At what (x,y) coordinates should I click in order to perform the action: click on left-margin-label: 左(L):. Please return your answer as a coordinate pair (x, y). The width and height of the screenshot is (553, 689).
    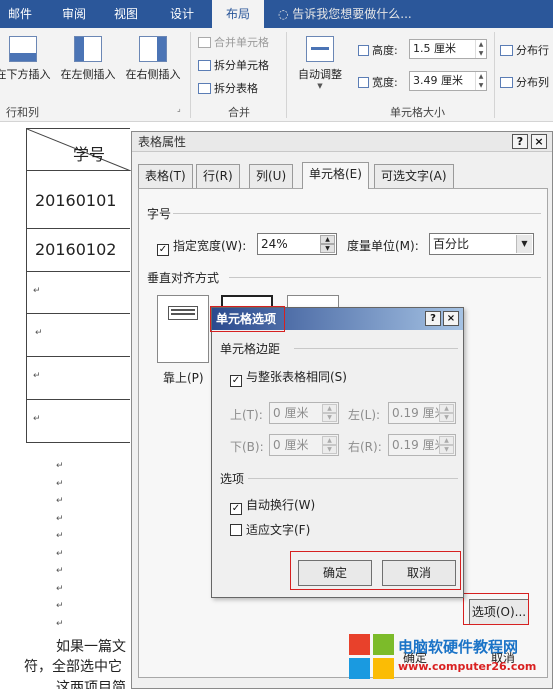
    Looking at the image, I should click on (364, 415).